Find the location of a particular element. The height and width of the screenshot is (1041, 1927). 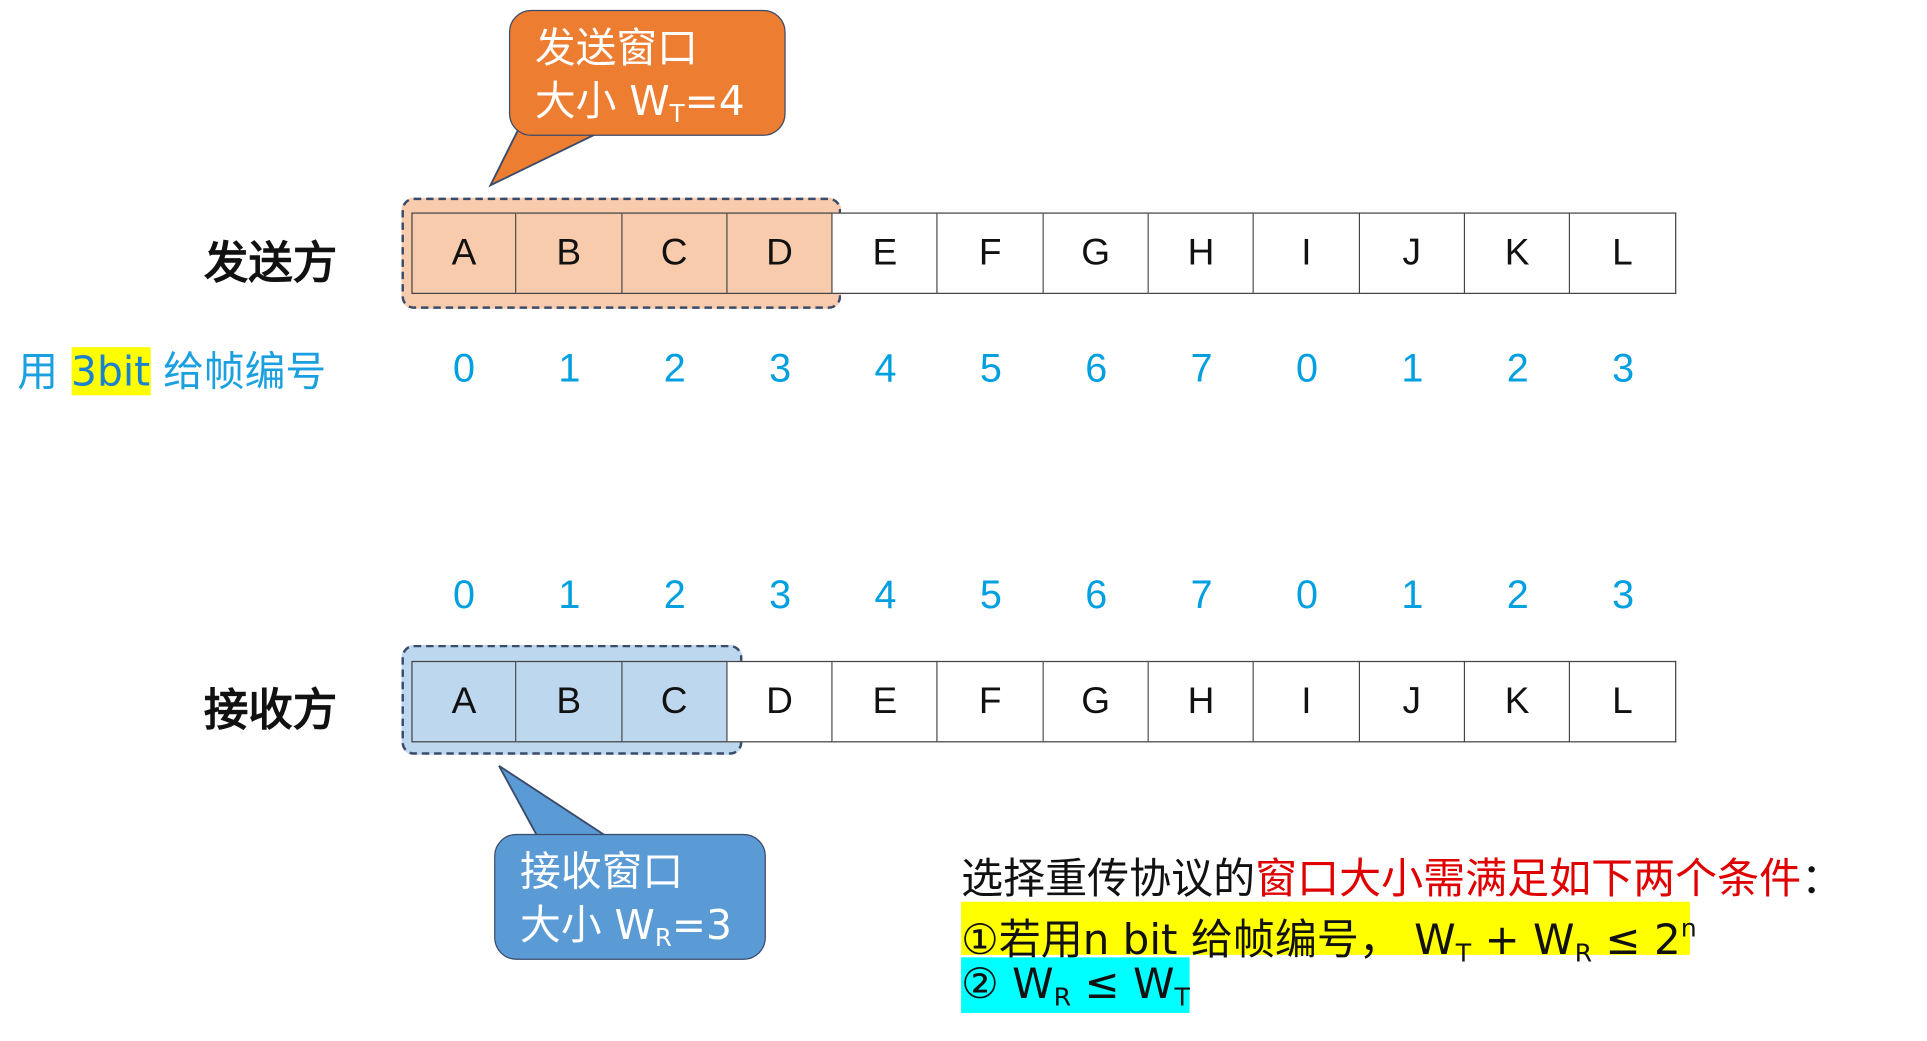

sender-label: 发送方 is located at coordinates (270, 264).